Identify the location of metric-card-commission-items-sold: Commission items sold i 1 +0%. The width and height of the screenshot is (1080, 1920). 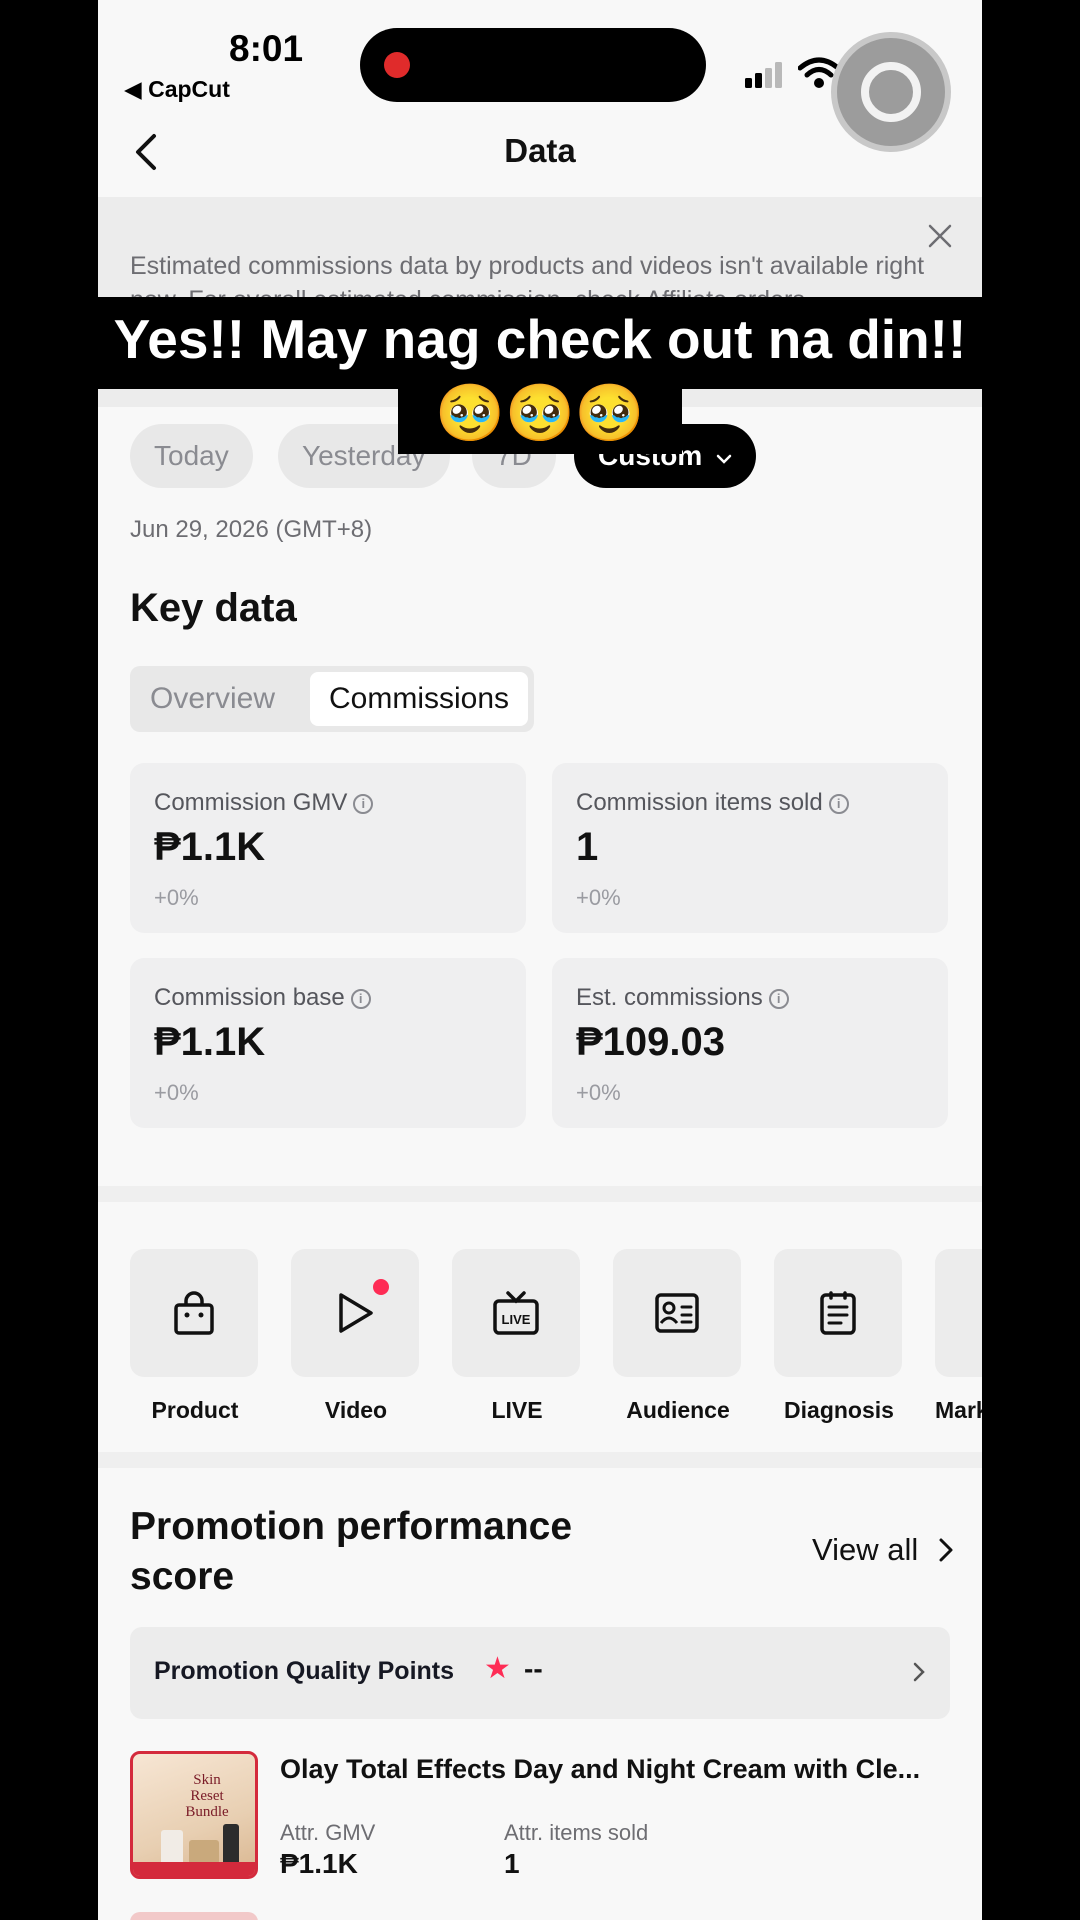
(750, 848).